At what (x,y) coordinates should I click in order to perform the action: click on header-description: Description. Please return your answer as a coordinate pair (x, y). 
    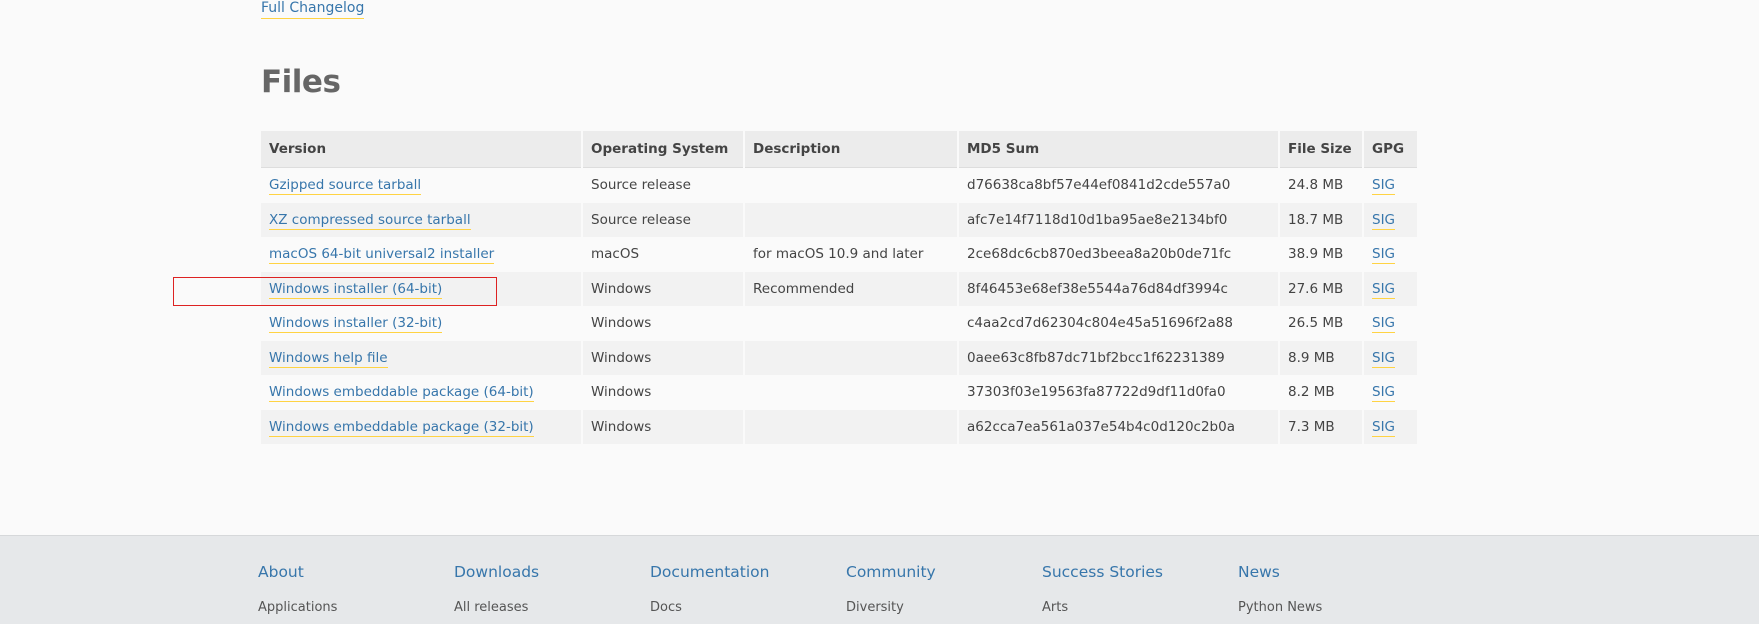
    Looking at the image, I should click on (851, 149).